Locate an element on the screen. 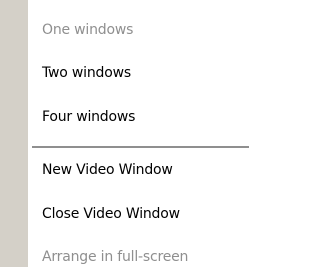 The width and height of the screenshot is (320, 269). menu-item-arrange-full-screen: Arrange in full-screen is located at coordinates (115, 257).